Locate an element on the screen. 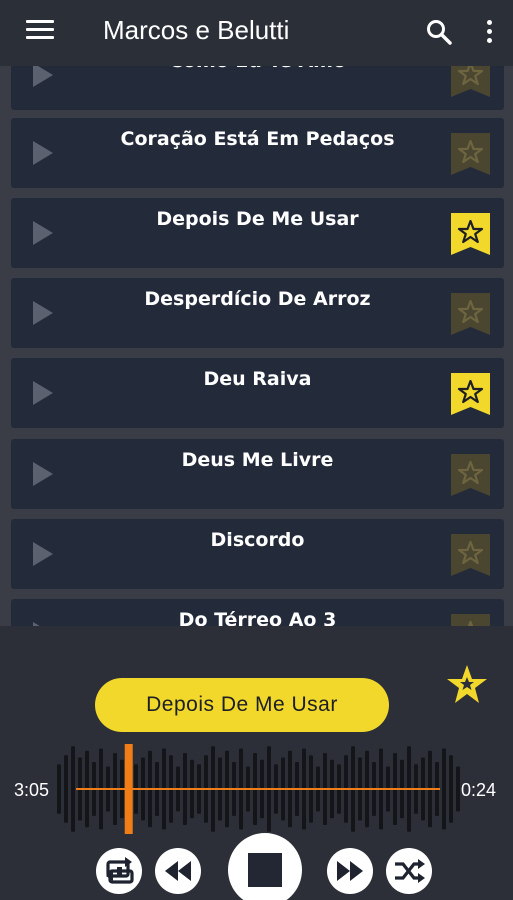 The height and width of the screenshot is (900, 513). song-title: Discordo is located at coordinates (257, 540).